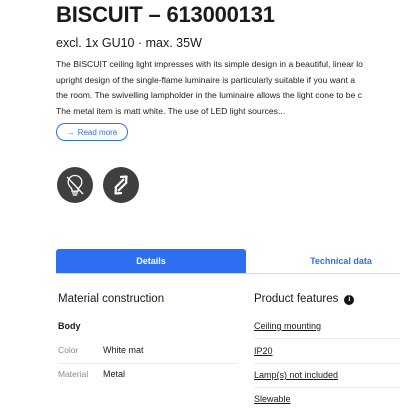  I want to click on product-subtitle: excl. 1x GU10 · max. 35W, so click(129, 43).